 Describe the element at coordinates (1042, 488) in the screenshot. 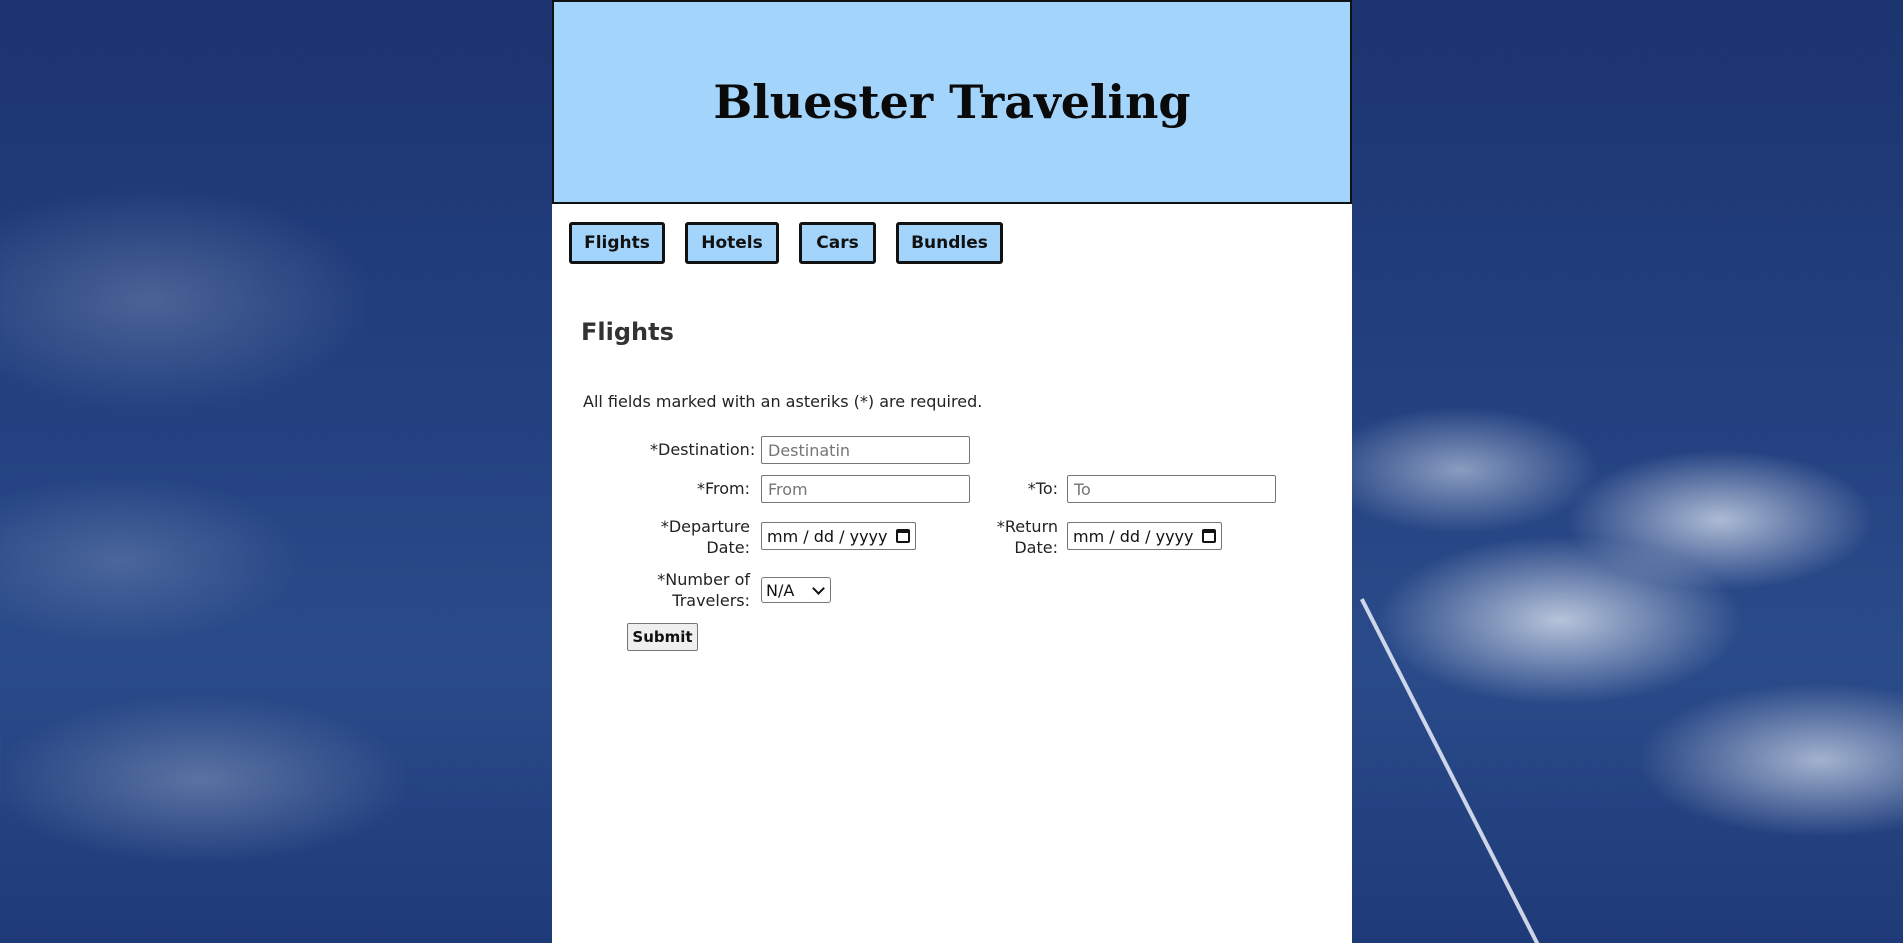

I see `to-label: *To:` at that location.